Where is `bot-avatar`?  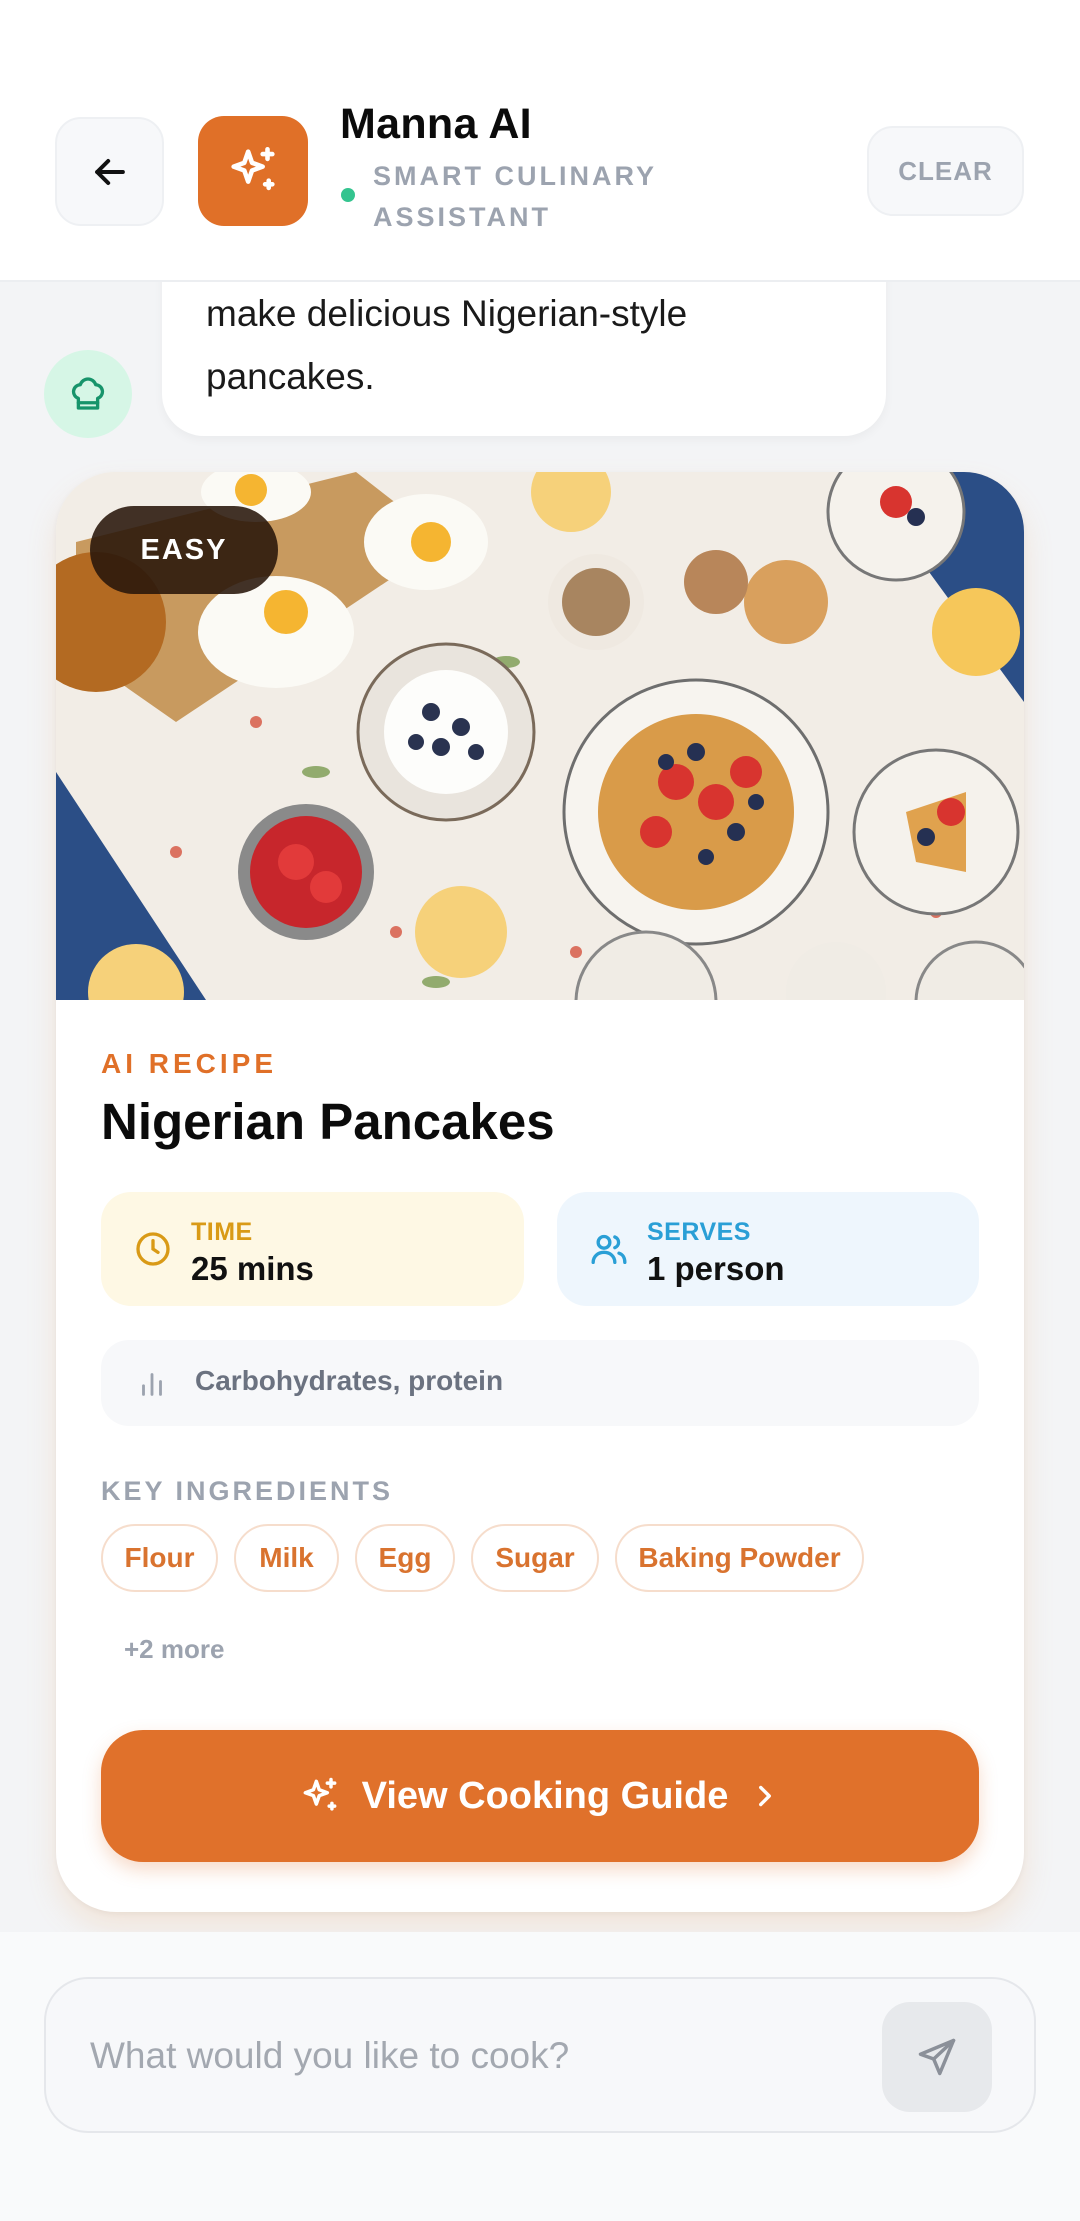 bot-avatar is located at coordinates (88, 394).